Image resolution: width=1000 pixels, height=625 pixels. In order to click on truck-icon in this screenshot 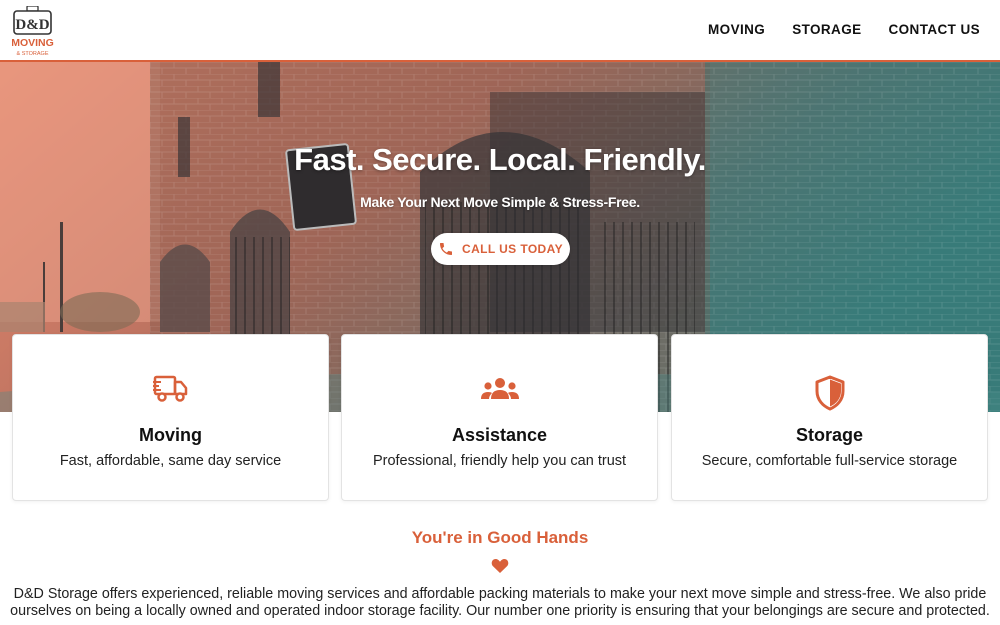, I will do `click(169, 388)`.